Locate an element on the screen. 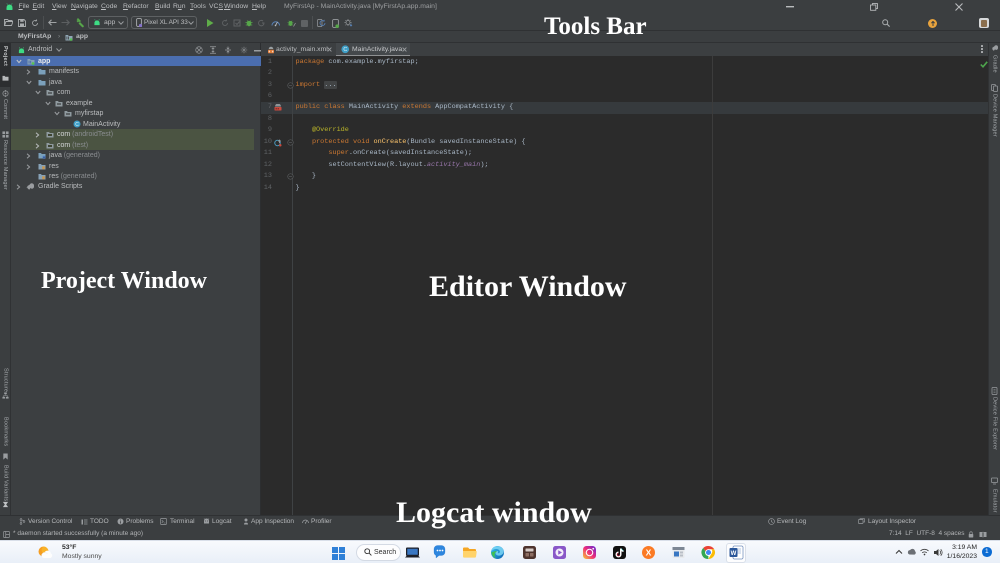 The image size is (1000, 563). svg-text: W is located at coordinates (734, 554).